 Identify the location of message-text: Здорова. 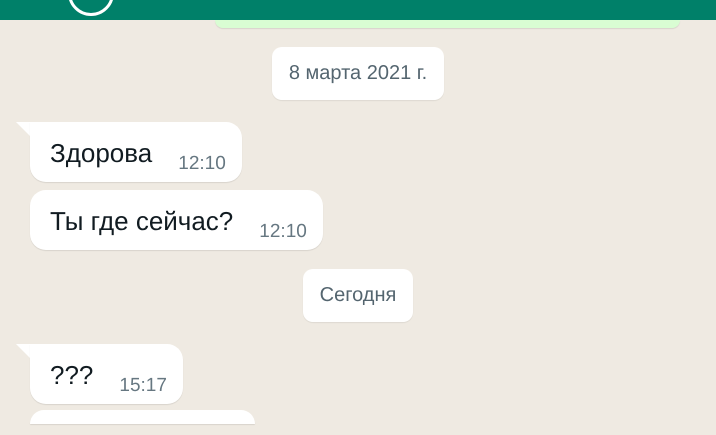
(101, 153).